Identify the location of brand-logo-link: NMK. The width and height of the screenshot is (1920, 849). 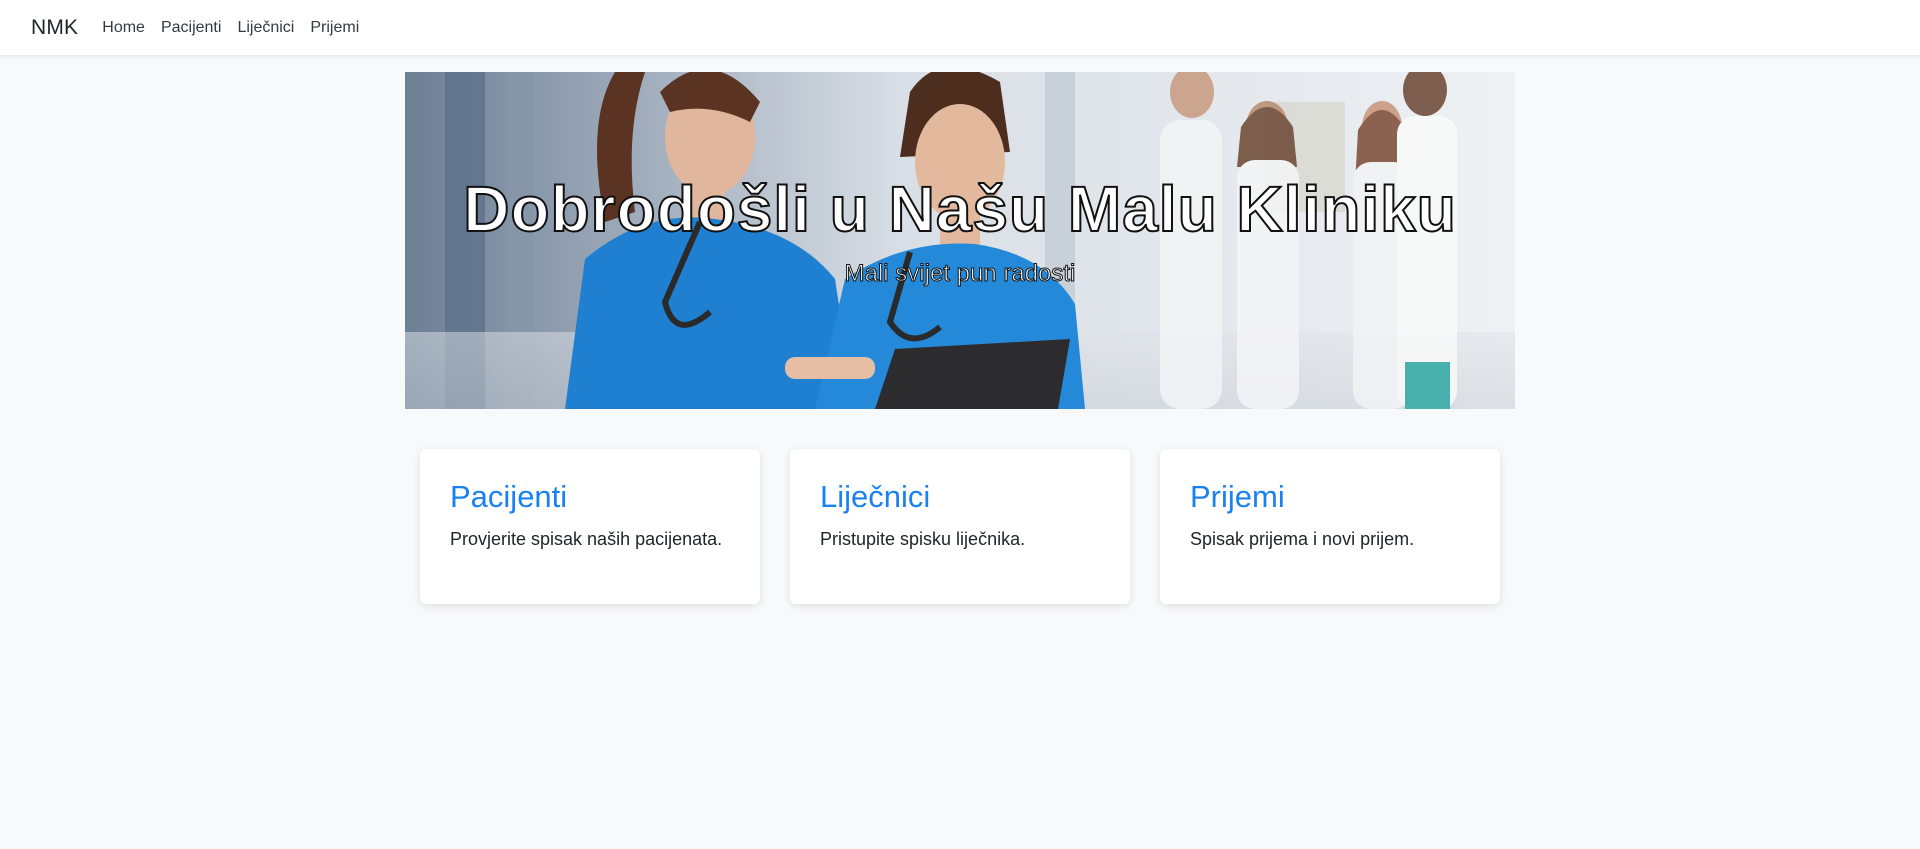
(54, 28).